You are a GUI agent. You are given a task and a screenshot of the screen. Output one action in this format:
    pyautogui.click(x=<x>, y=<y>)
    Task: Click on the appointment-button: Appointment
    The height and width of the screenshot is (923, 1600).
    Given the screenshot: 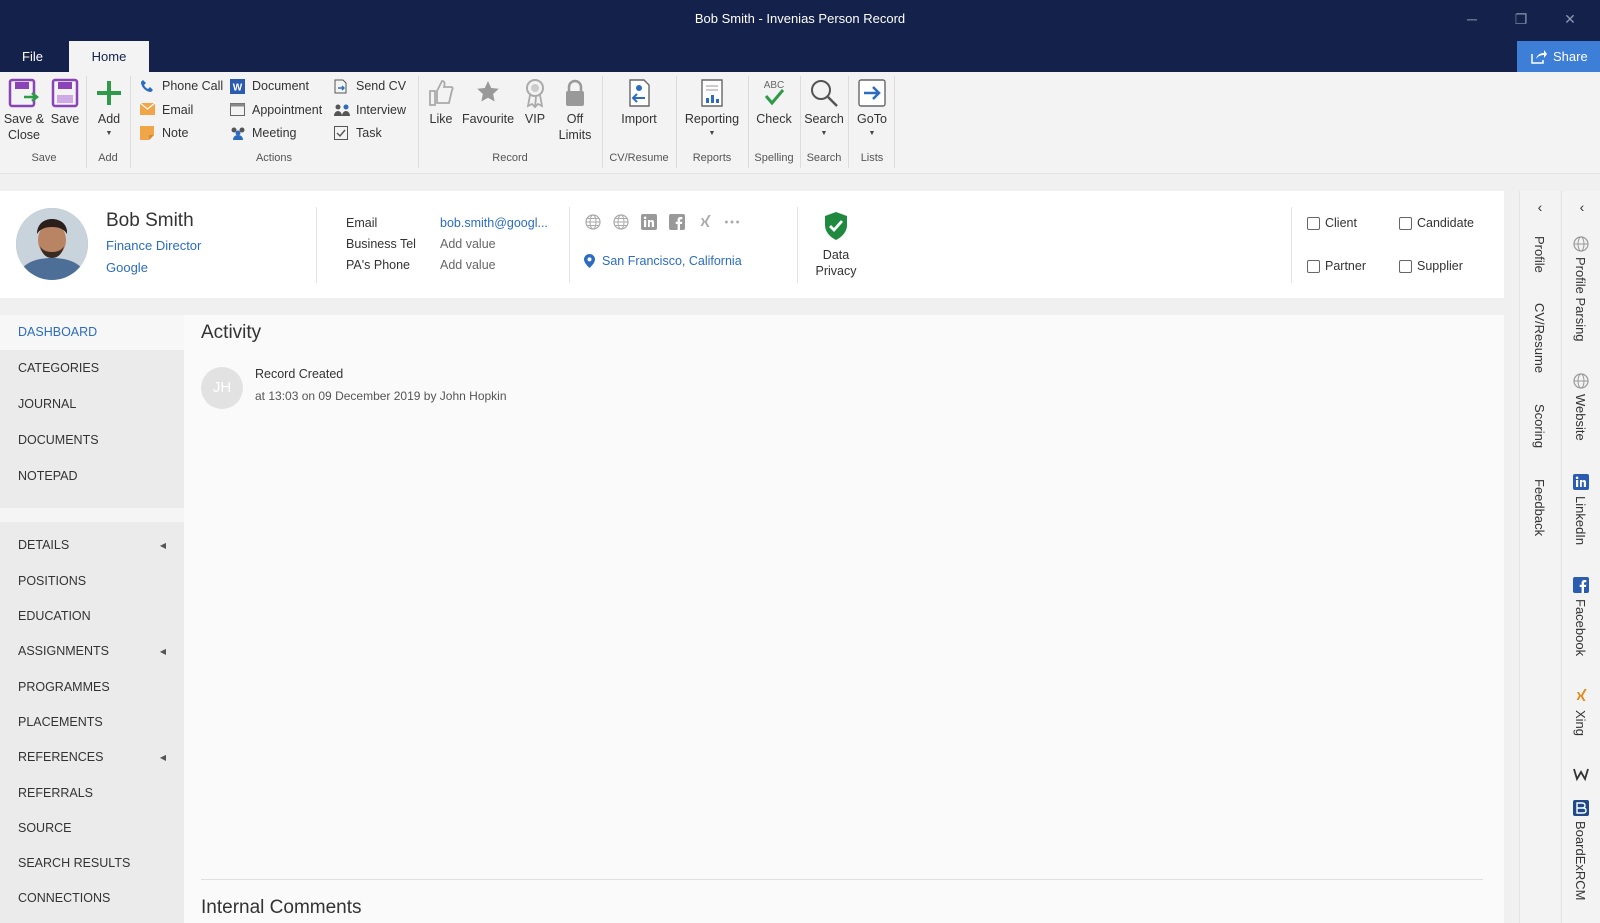 What is the action you would take?
    pyautogui.click(x=276, y=110)
    